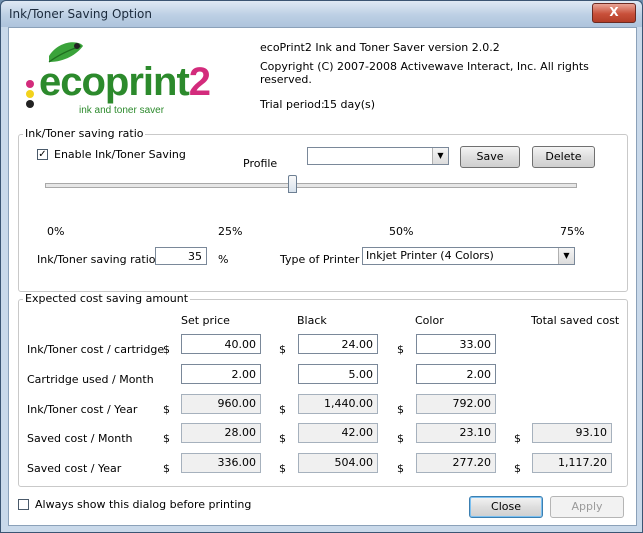 The width and height of the screenshot is (643, 533). What do you see at coordinates (614, 13) in the screenshot?
I see `window-close-button: X` at bounding box center [614, 13].